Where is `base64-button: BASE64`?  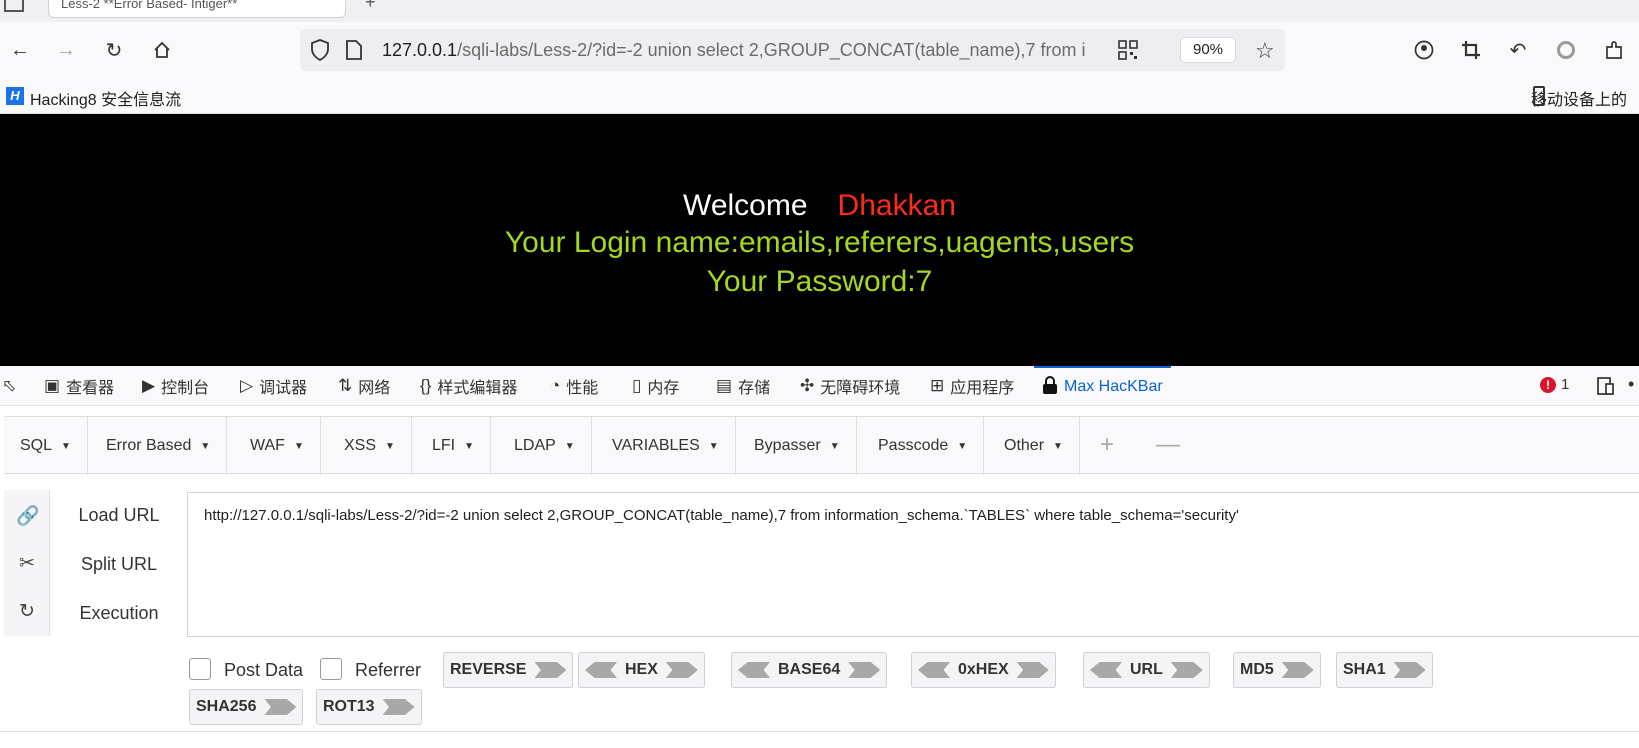
base64-button: BASE64 is located at coordinates (809, 670).